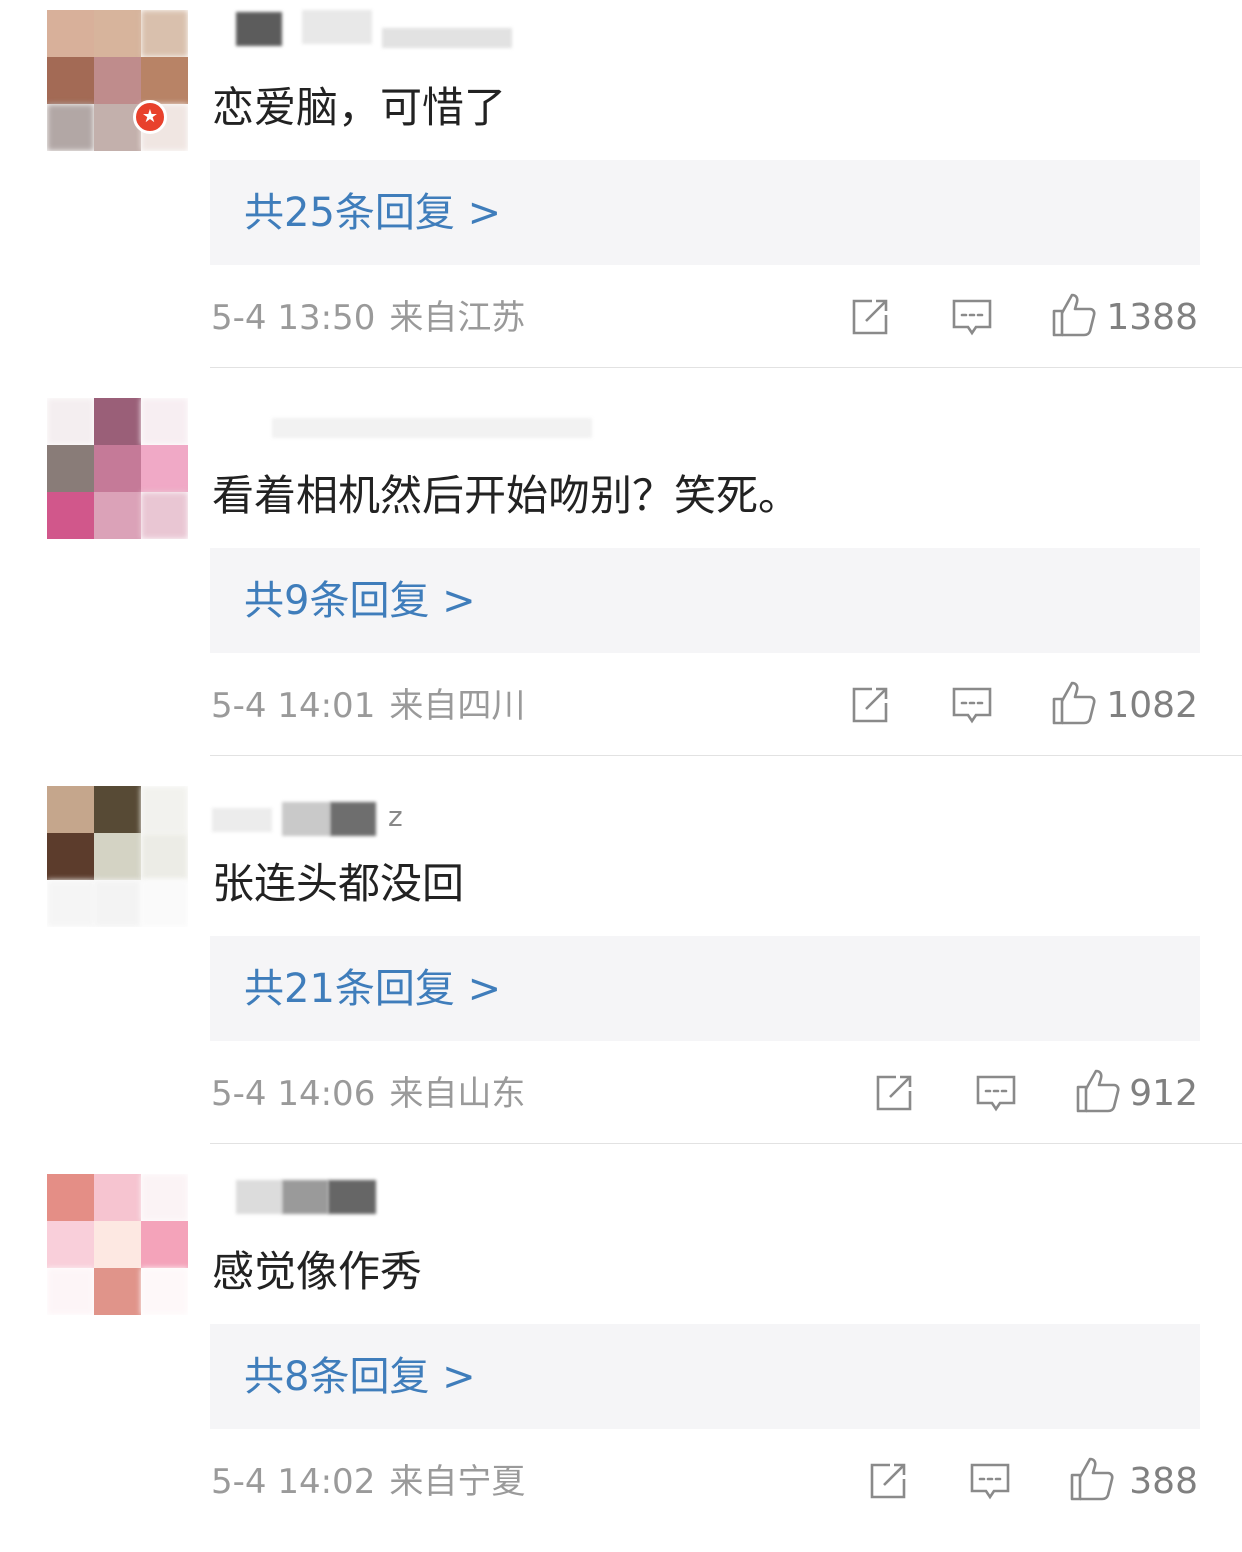 Image resolution: width=1242 pixels, height=1552 pixels. Describe the element at coordinates (362, 806) in the screenshot. I see `username: z` at that location.